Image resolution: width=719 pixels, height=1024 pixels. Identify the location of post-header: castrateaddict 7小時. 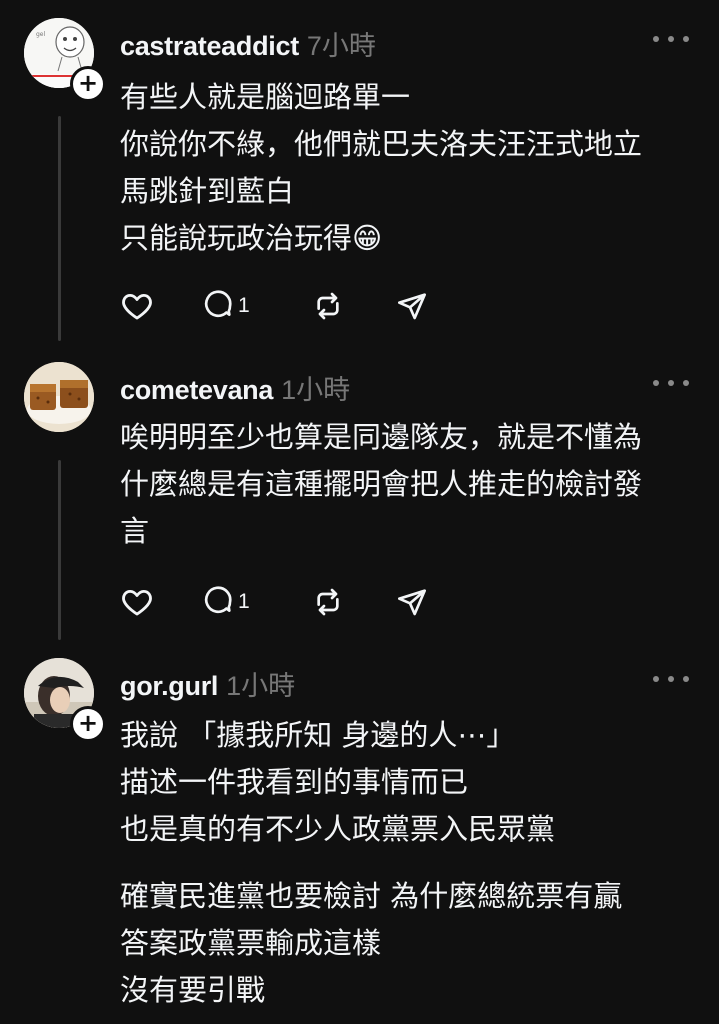
(248, 43).